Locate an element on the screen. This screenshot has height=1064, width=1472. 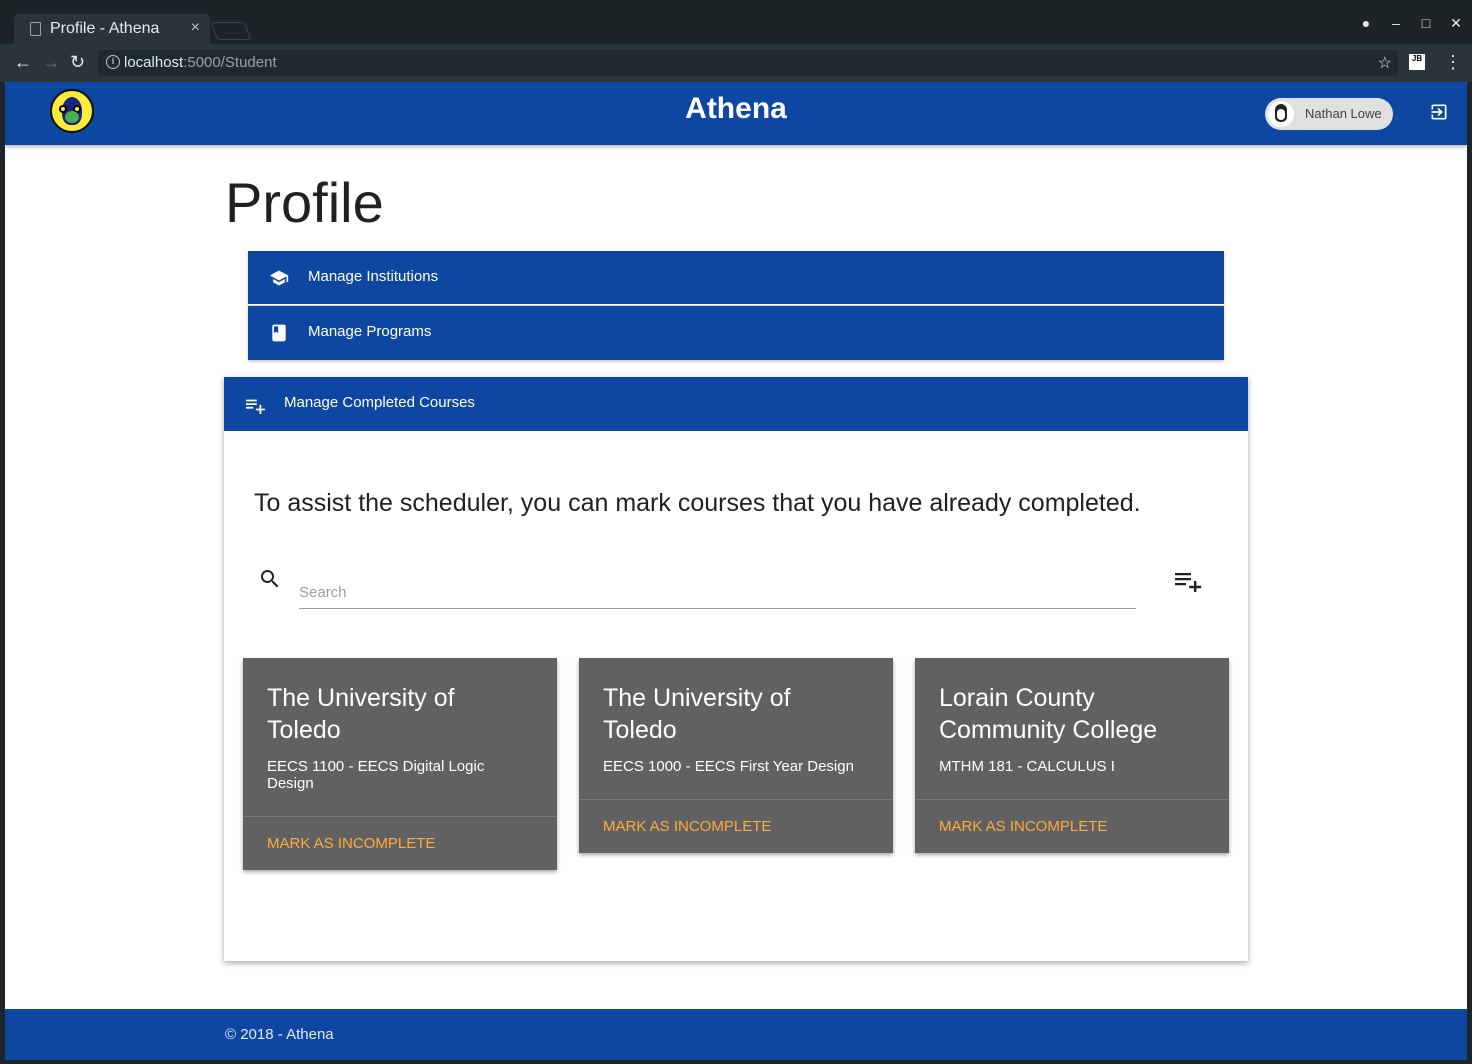
manage-programs-label: Manage Programs is located at coordinates (370, 331).